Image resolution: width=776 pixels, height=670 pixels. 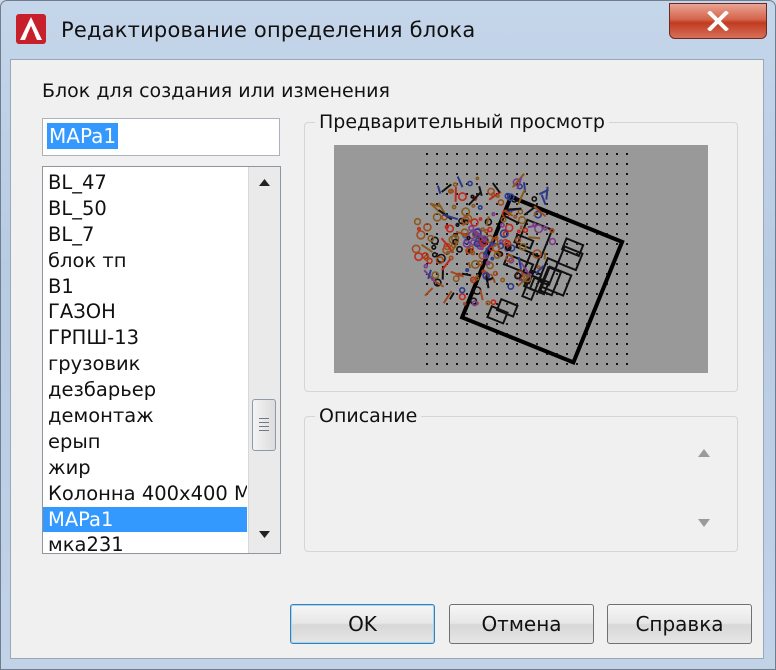 What do you see at coordinates (268, 30) in the screenshot?
I see `window-title: Редактирование определения блока` at bounding box center [268, 30].